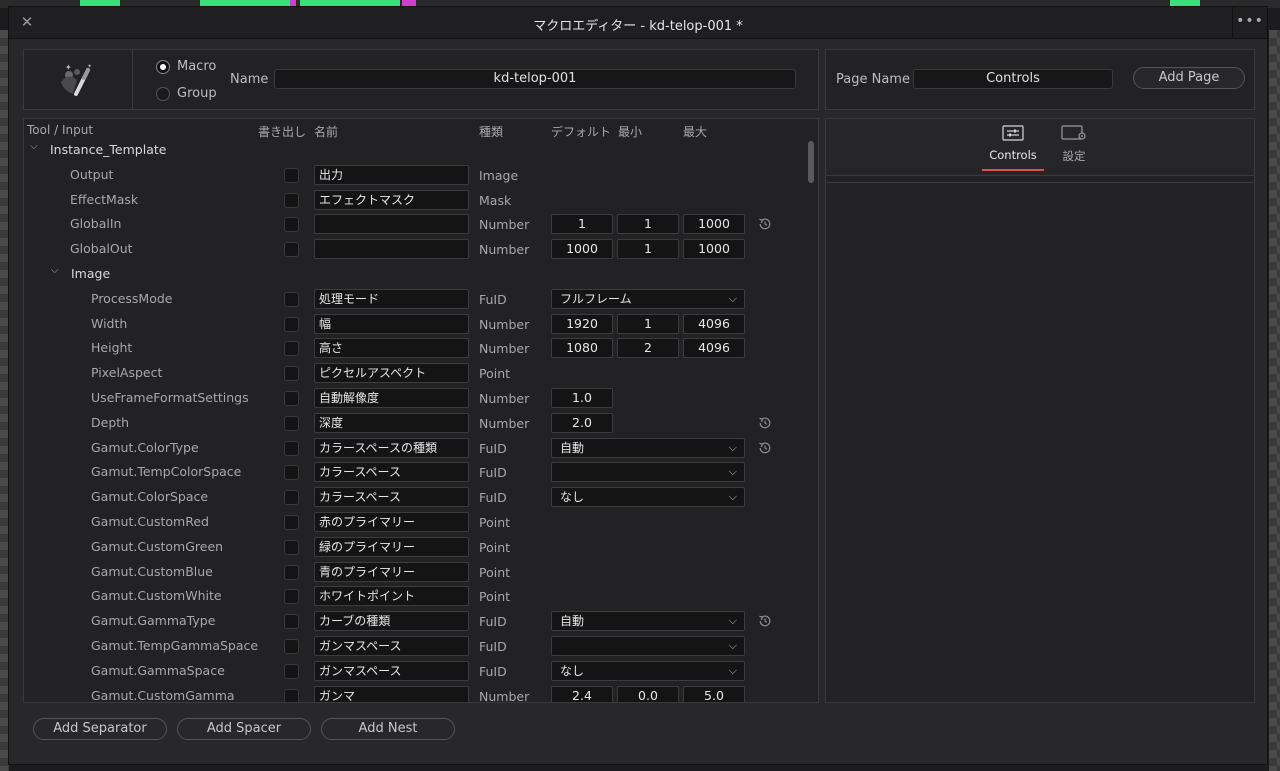  I want to click on min-field: 2, so click(648, 348).